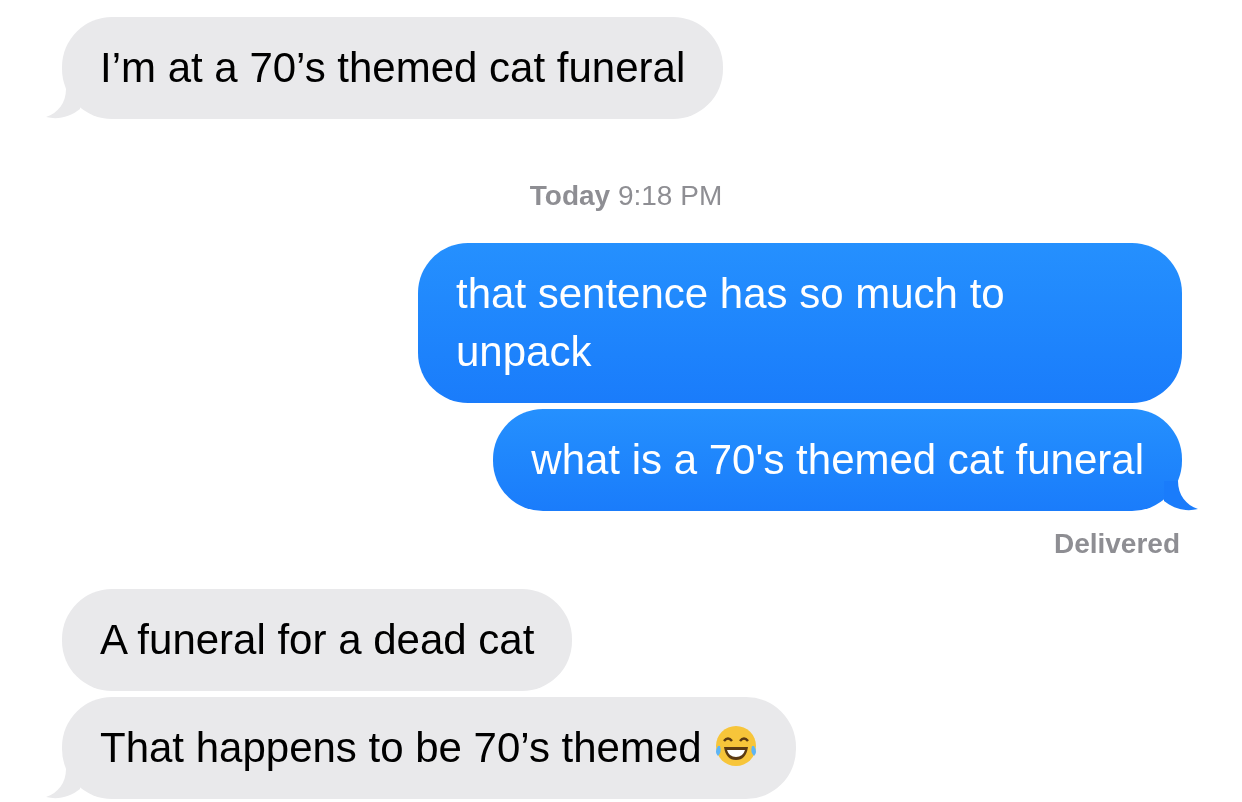  Describe the element at coordinates (393, 68) in the screenshot. I see `message-bubble: I’m at a 70’s themed cat funeral` at that location.